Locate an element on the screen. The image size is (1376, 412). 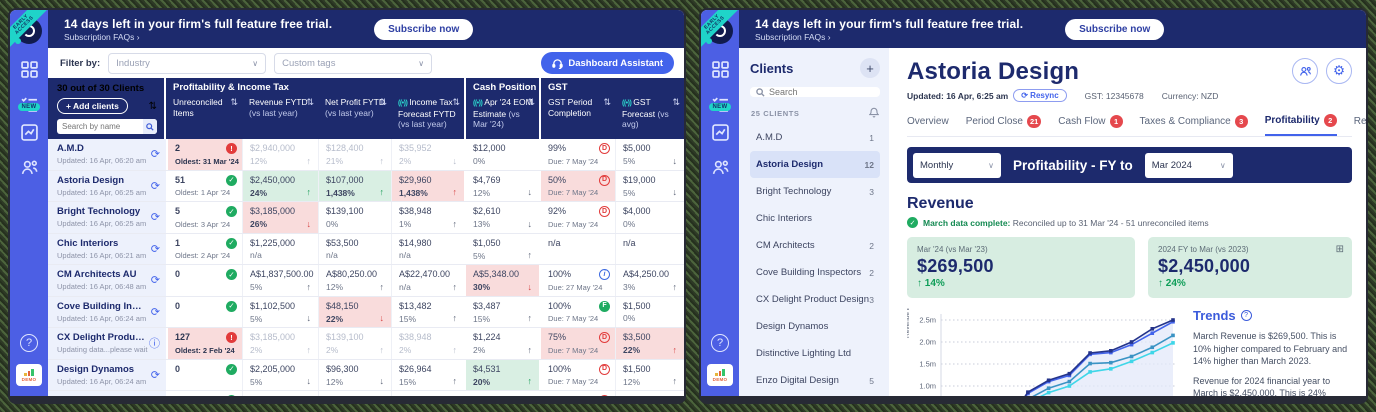
column-header: ((•)) GST Forecast (vs avg) ⇅ is located at coordinates (649, 117).